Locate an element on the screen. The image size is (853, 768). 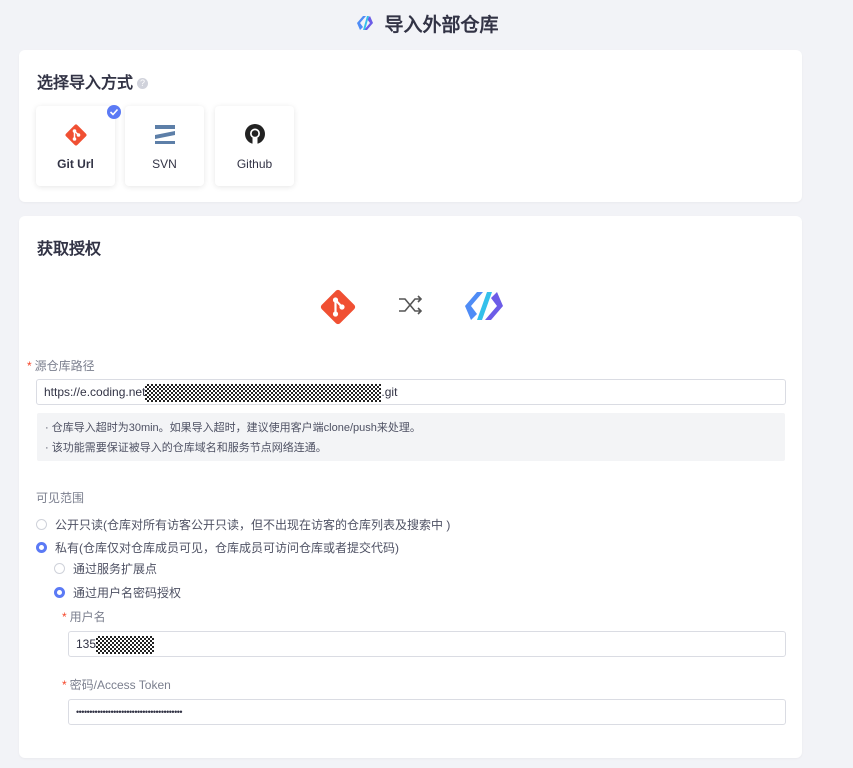
import-method-title: 选择导入方式? is located at coordinates (93, 81).